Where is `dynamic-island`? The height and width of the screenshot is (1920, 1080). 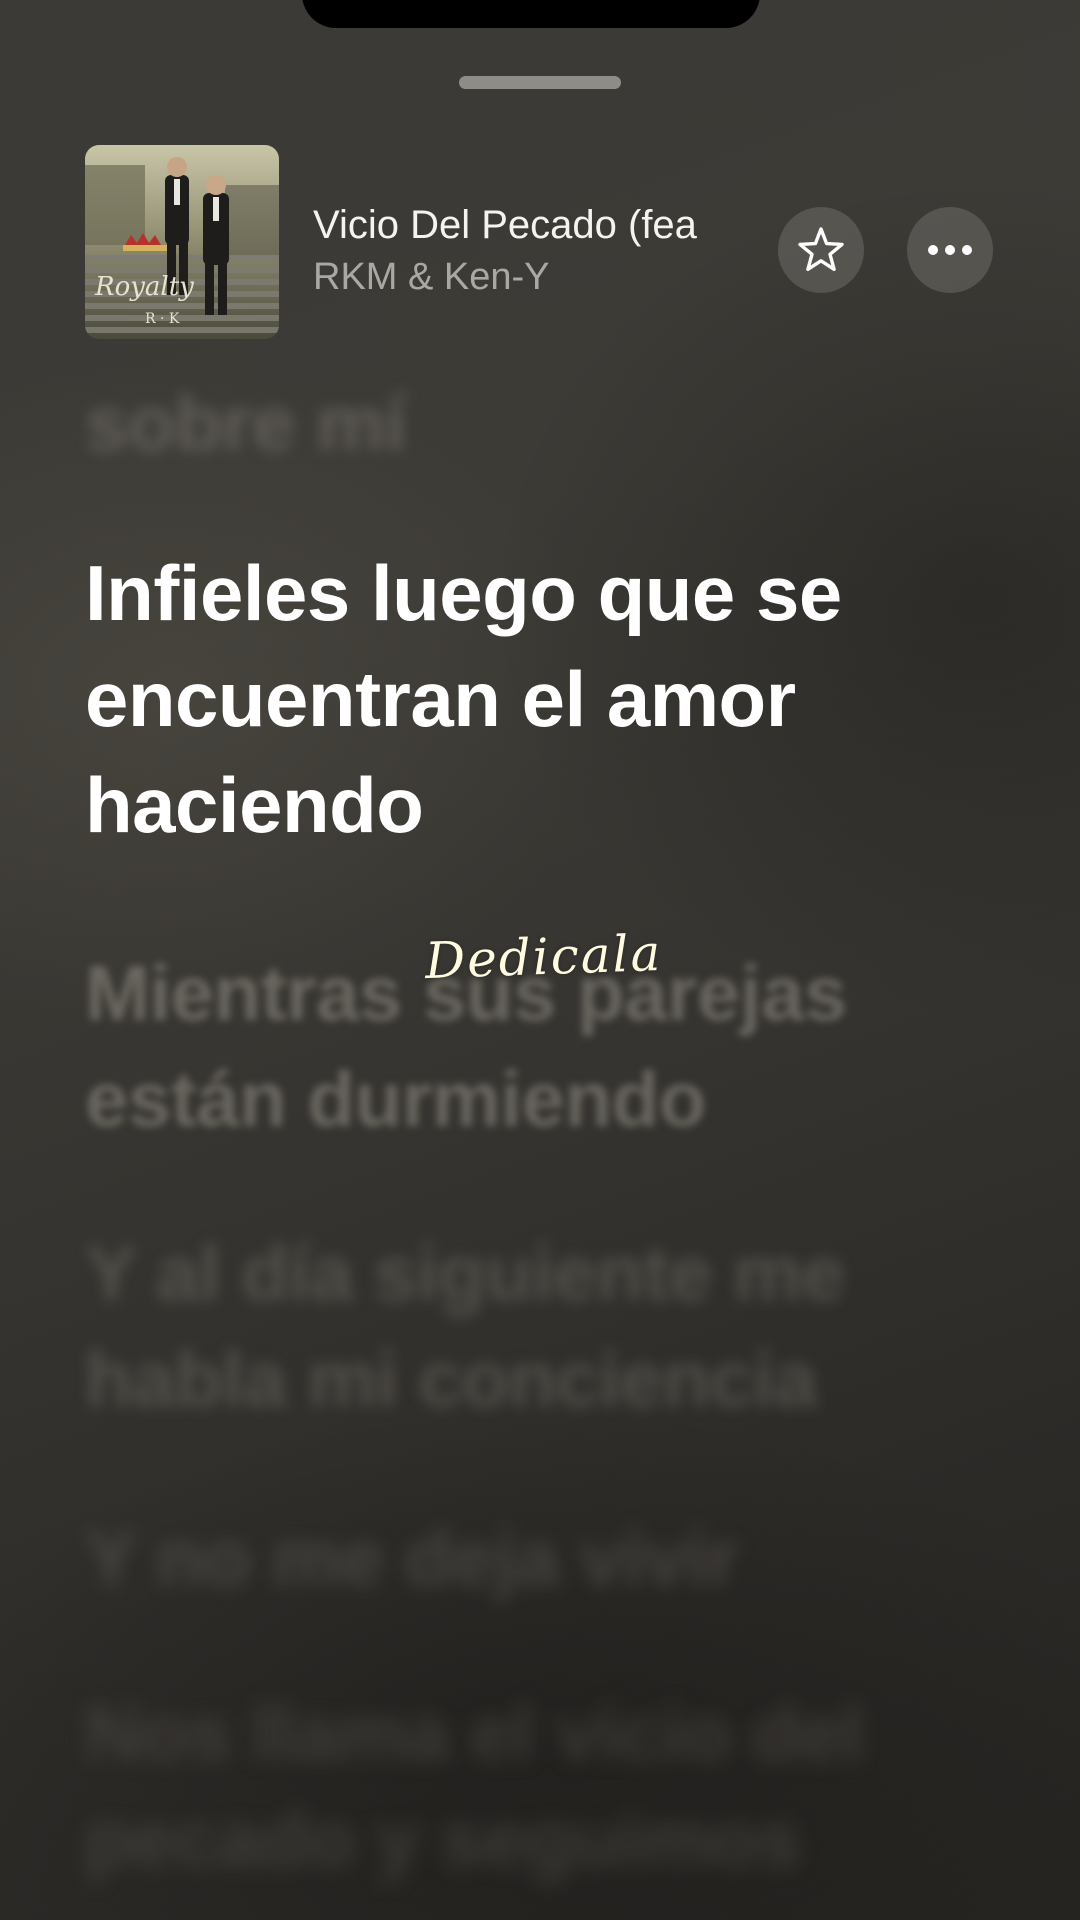 dynamic-island is located at coordinates (531, 14).